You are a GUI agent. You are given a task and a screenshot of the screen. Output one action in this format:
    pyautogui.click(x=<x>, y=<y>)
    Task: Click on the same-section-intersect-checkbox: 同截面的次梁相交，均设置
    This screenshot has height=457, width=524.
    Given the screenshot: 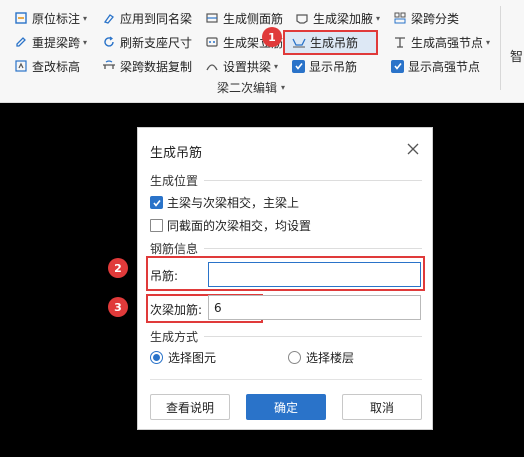 What is the action you would take?
    pyautogui.click(x=230, y=225)
    